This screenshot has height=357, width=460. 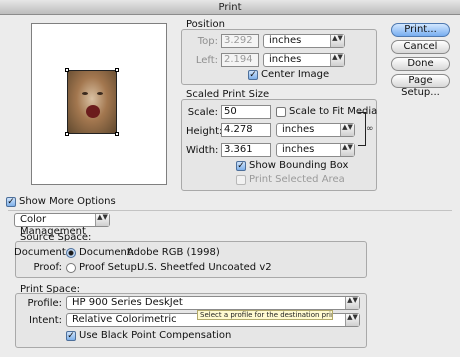 What do you see at coordinates (117, 134) in the screenshot?
I see `bounding-box-handle-br` at bounding box center [117, 134].